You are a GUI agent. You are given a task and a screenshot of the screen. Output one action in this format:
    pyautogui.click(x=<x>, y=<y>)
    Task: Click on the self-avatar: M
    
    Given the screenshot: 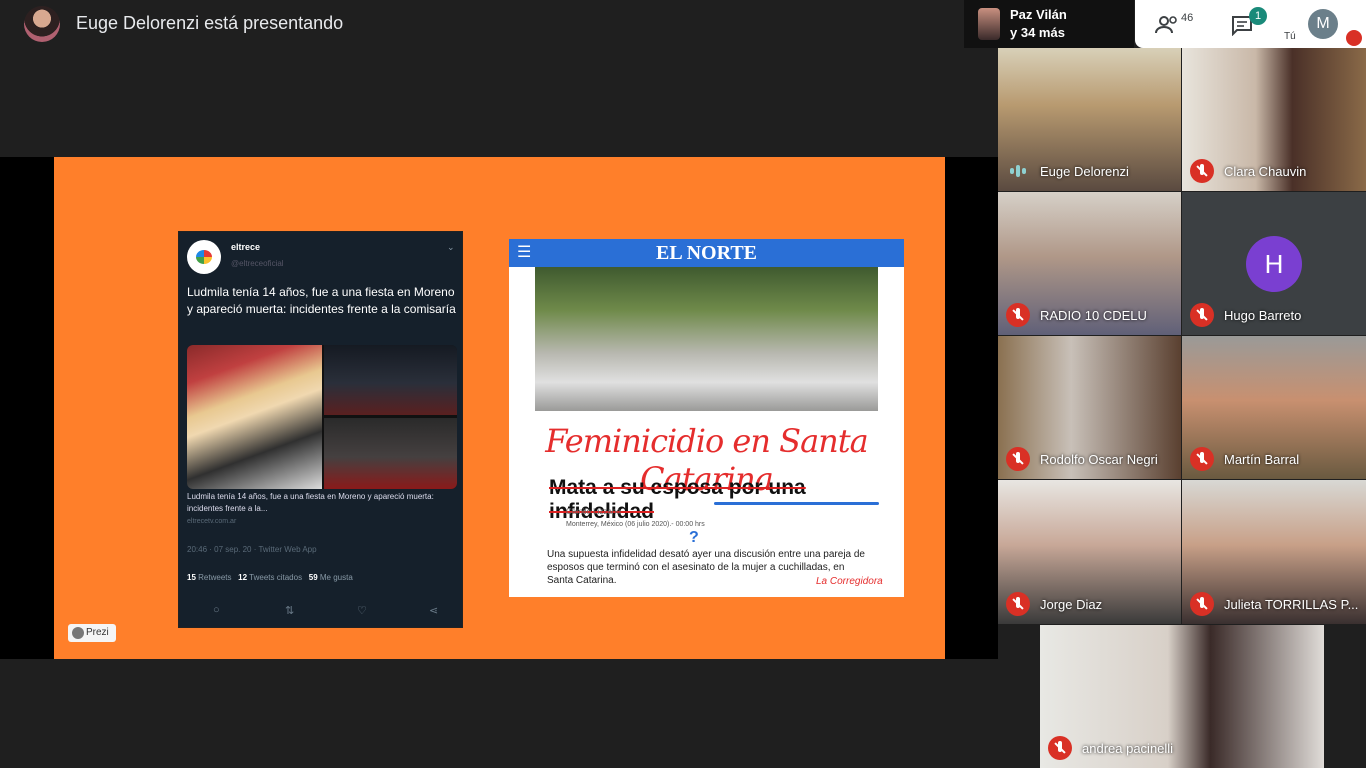 What is the action you would take?
    pyautogui.click(x=1323, y=24)
    